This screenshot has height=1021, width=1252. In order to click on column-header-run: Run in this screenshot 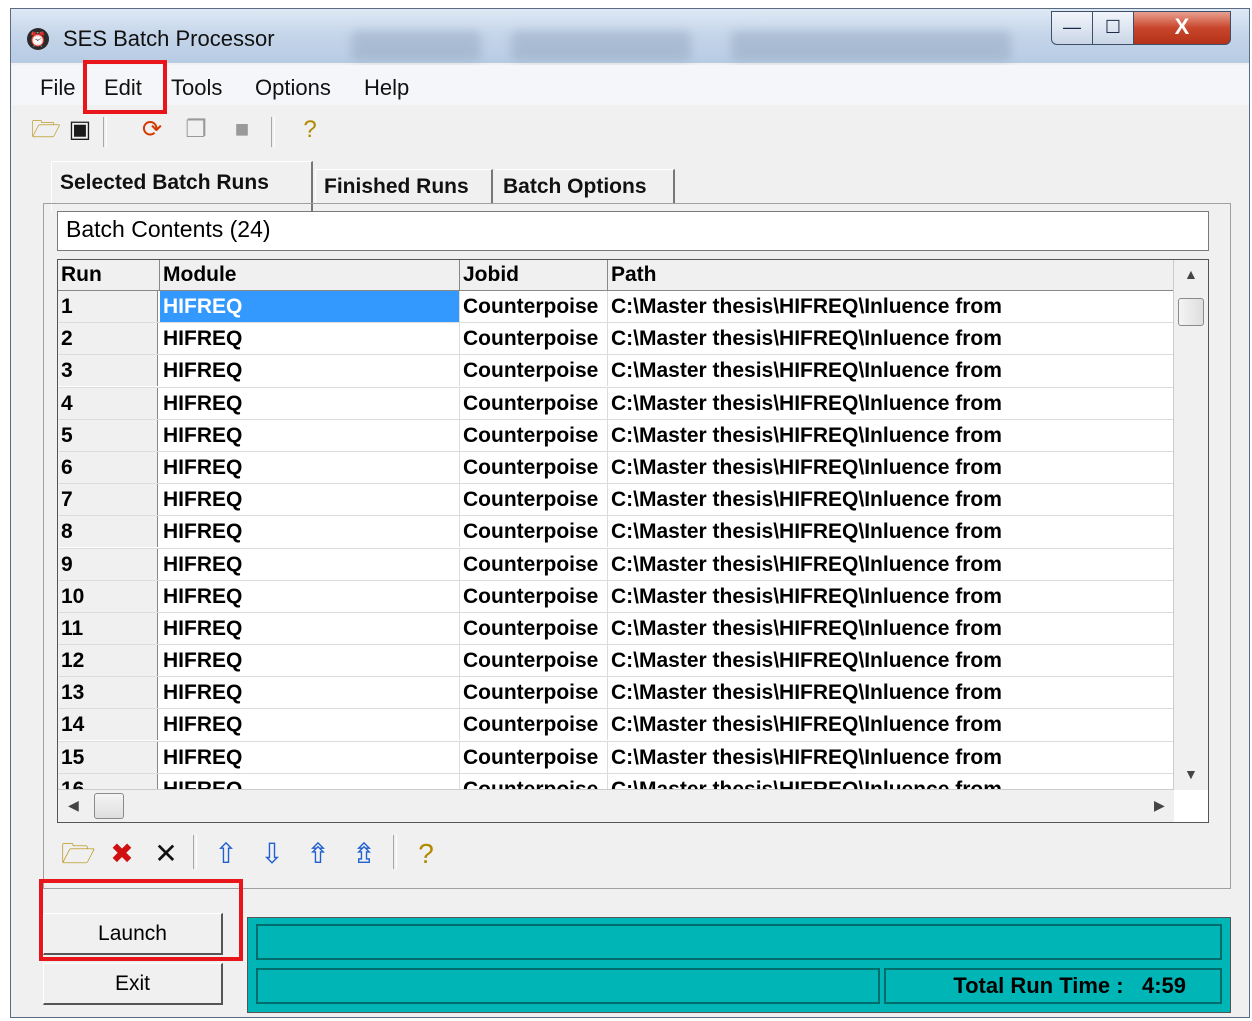, I will do `click(109, 275)`.